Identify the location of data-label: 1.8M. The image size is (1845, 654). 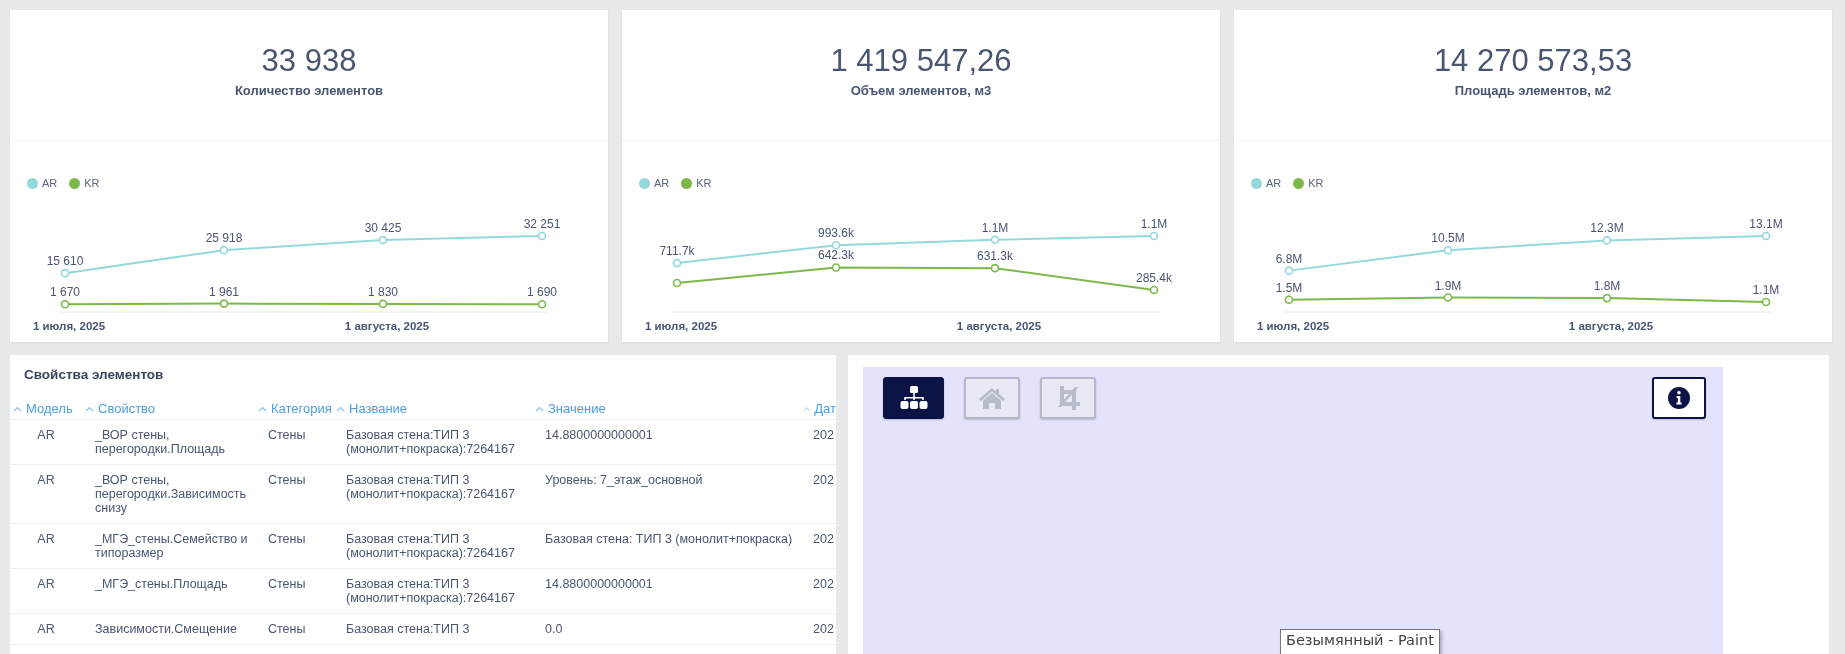
(1607, 286).